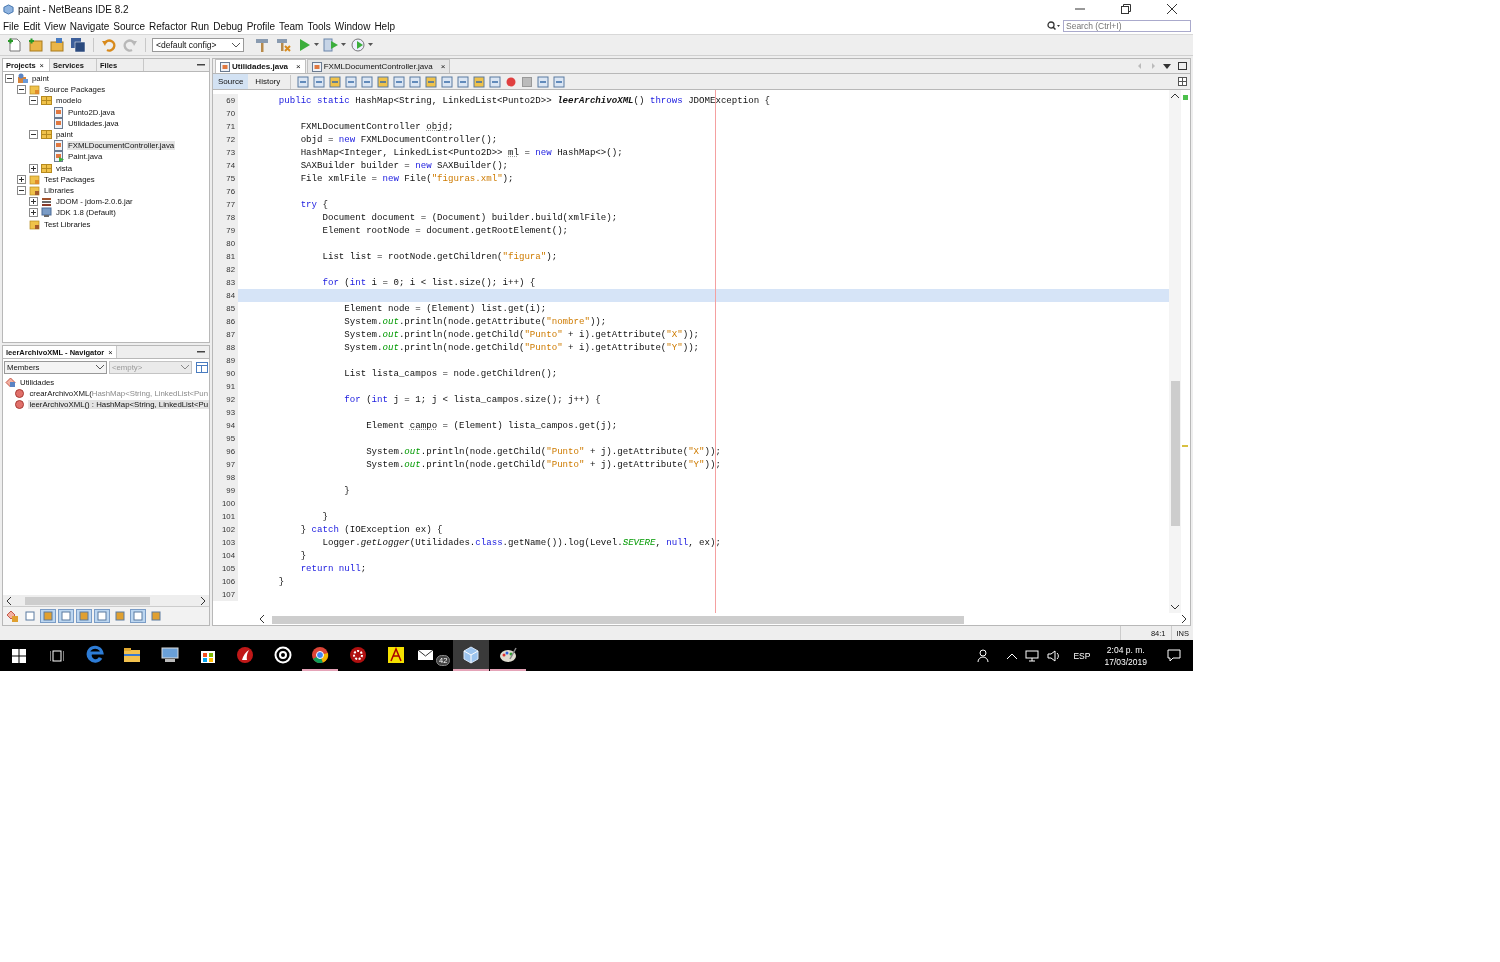 Image resolution: width=1500 pixels, height=962 pixels. I want to click on taskbar-app, so click(470, 655).